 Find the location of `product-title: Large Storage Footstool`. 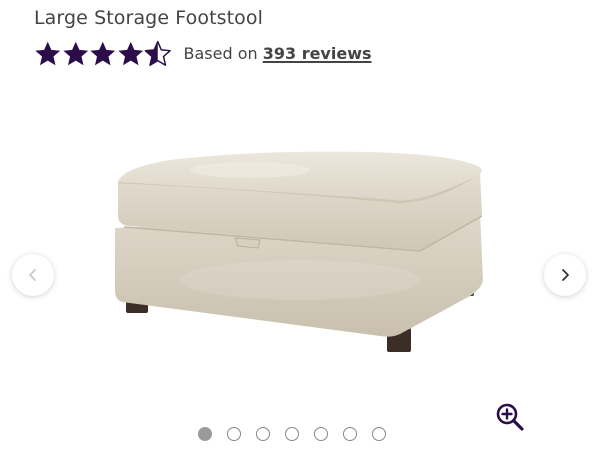

product-title: Large Storage Footstool is located at coordinates (149, 18).